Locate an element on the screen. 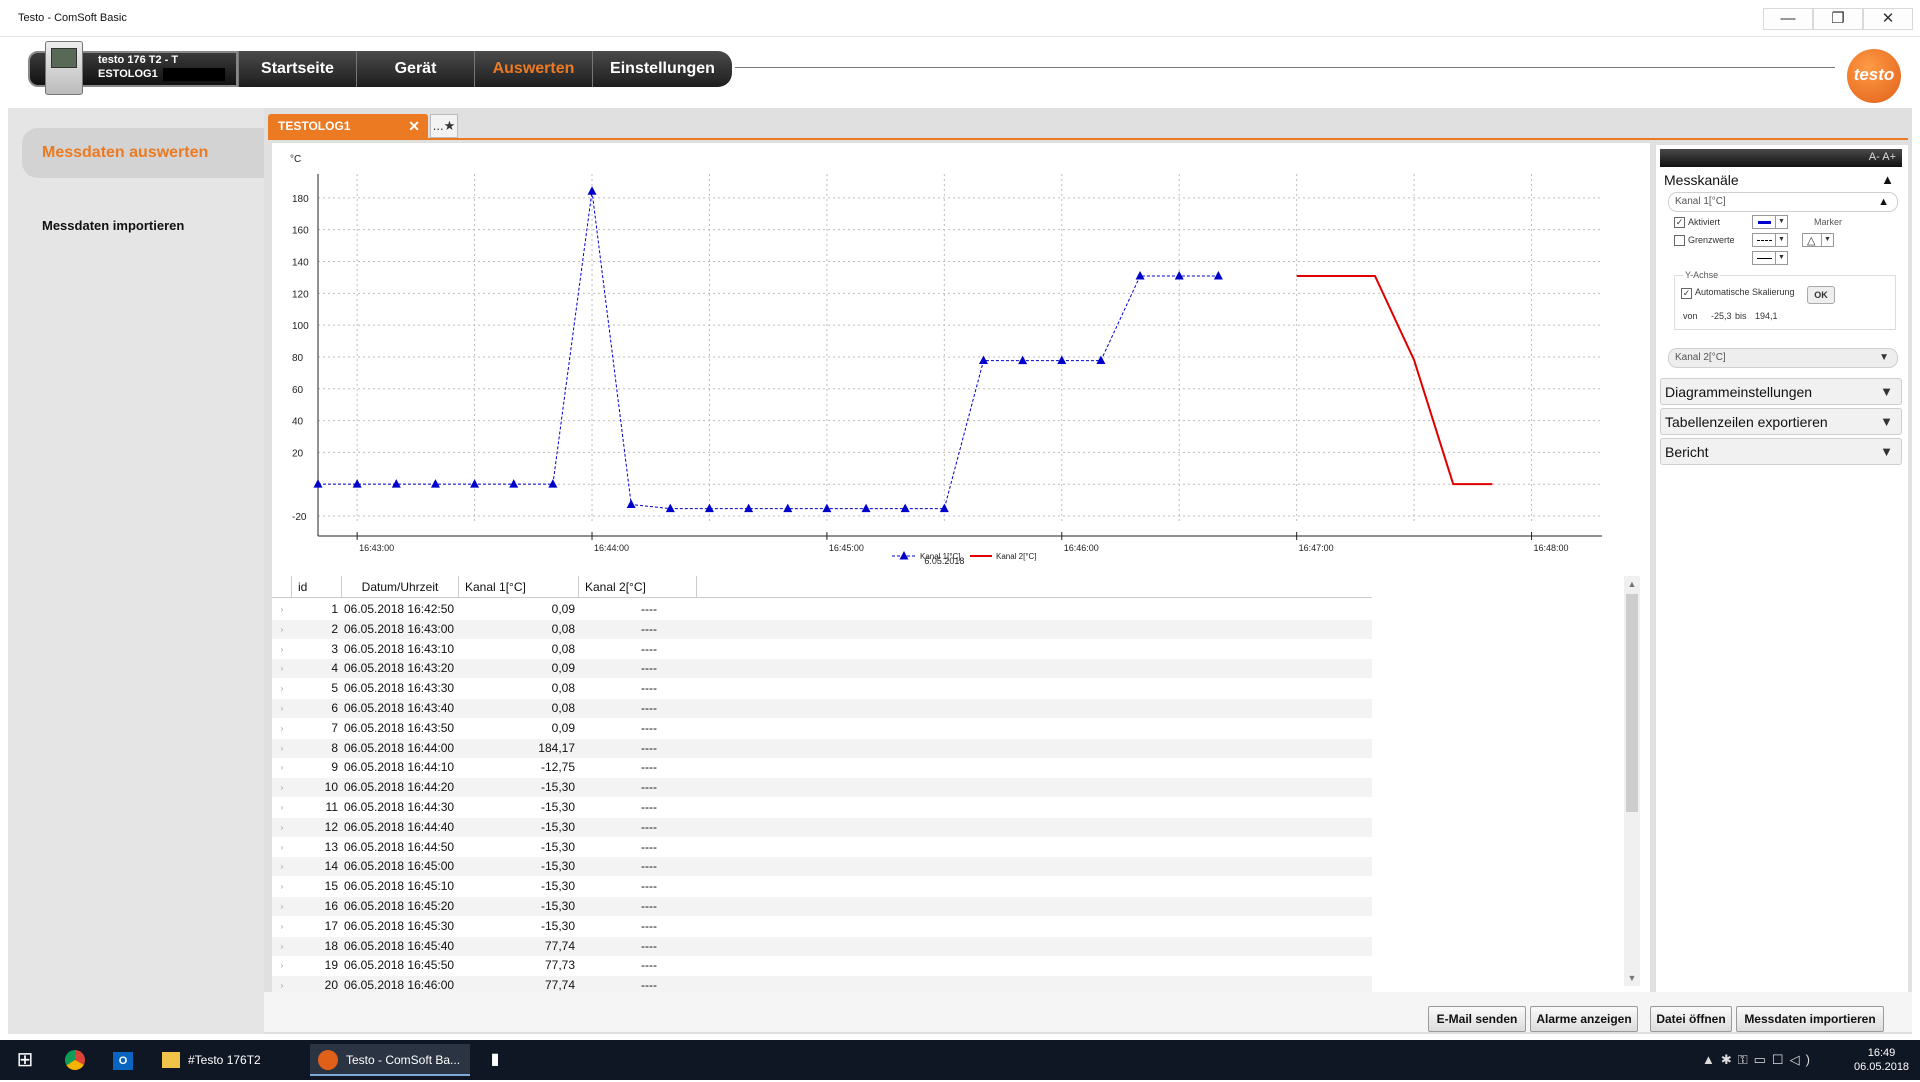 The height and width of the screenshot is (1082, 1920). table-row: › 4 06.05.2018 16:43:20 0,09 ---- is located at coordinates (822, 669).